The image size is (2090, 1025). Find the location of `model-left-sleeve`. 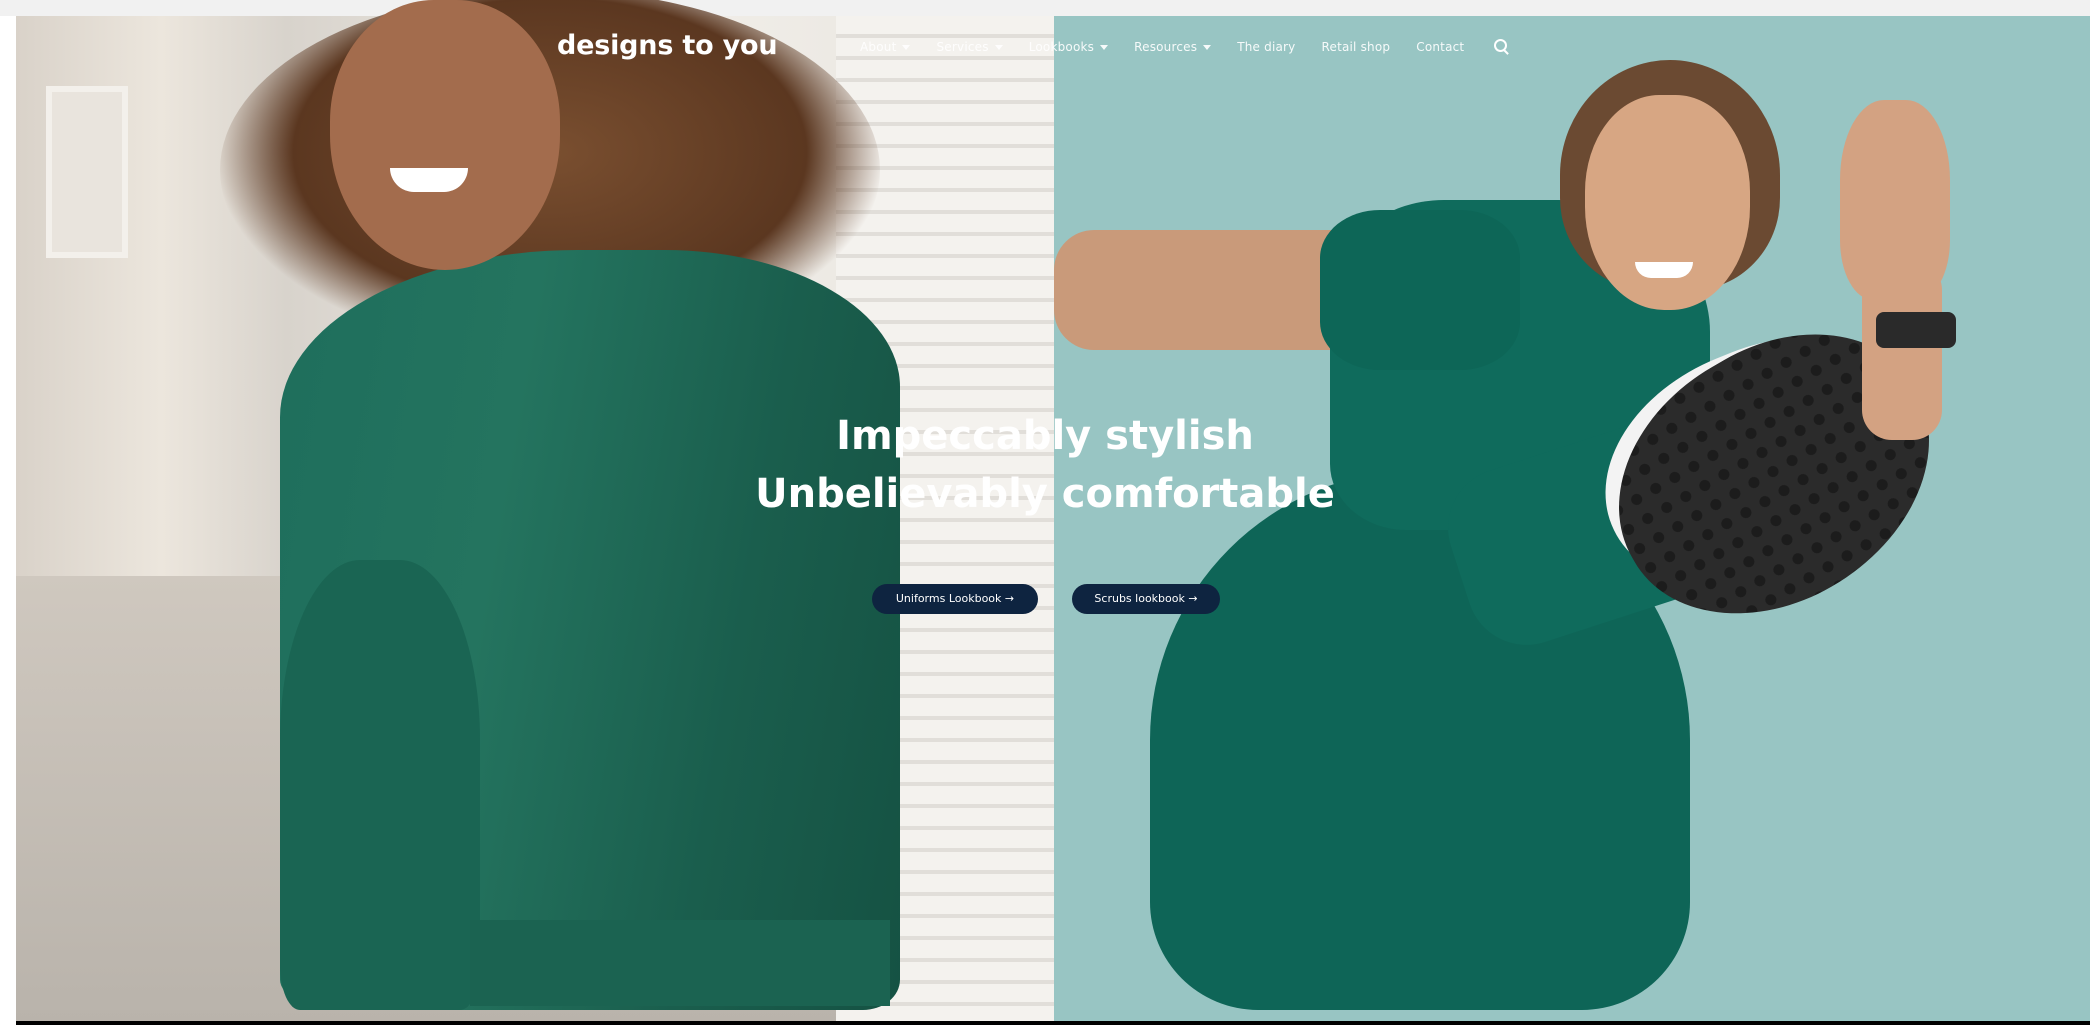

model-left-sleeve is located at coordinates (380, 785).